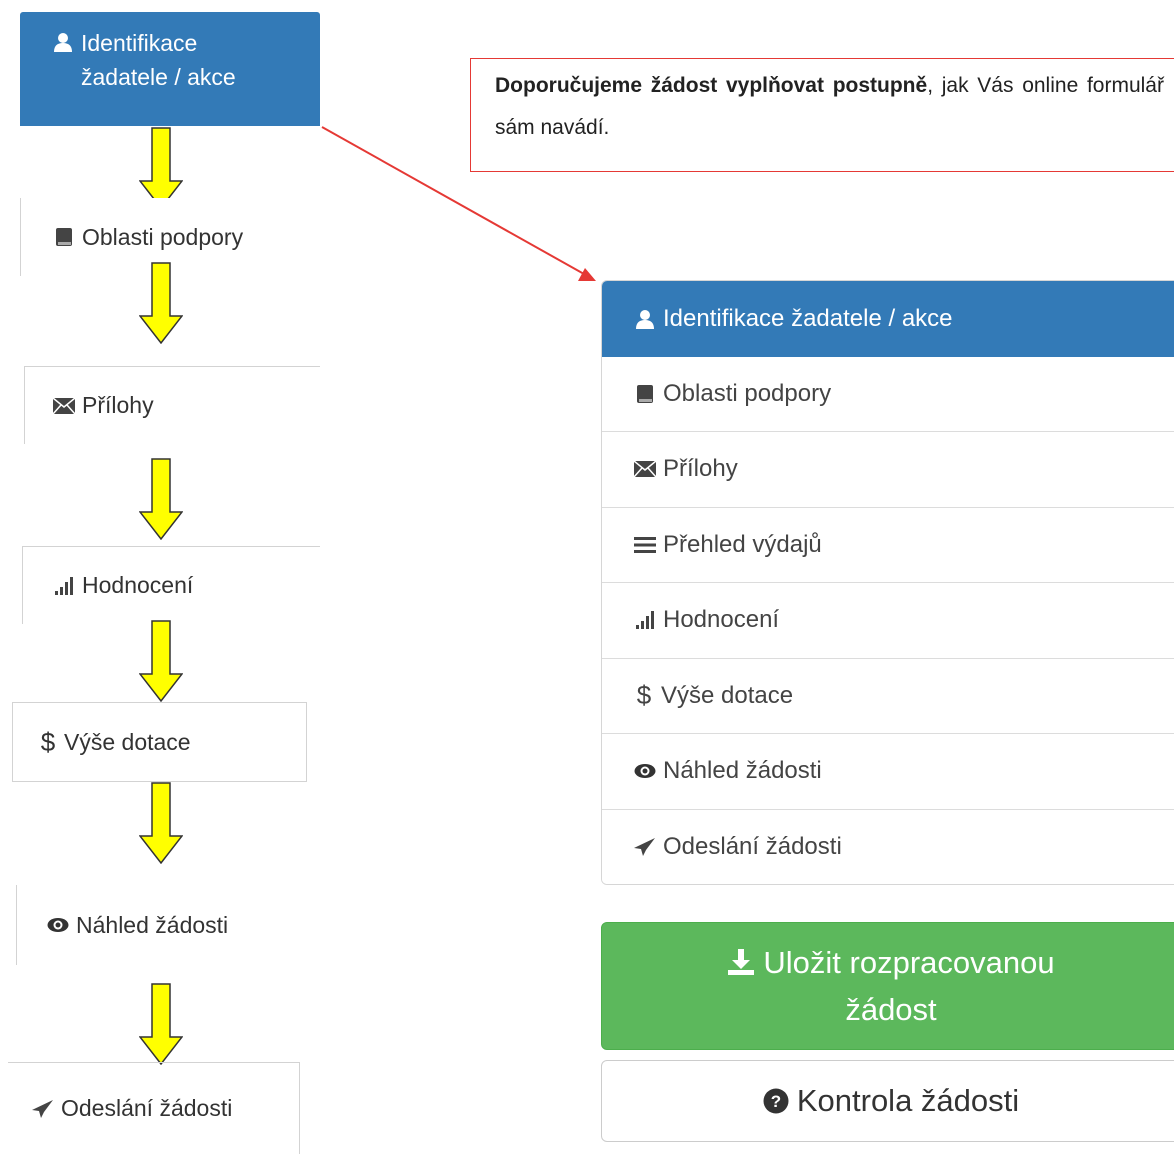  What do you see at coordinates (721, 620) in the screenshot?
I see `menu-item-label: Hodnocení` at bounding box center [721, 620].